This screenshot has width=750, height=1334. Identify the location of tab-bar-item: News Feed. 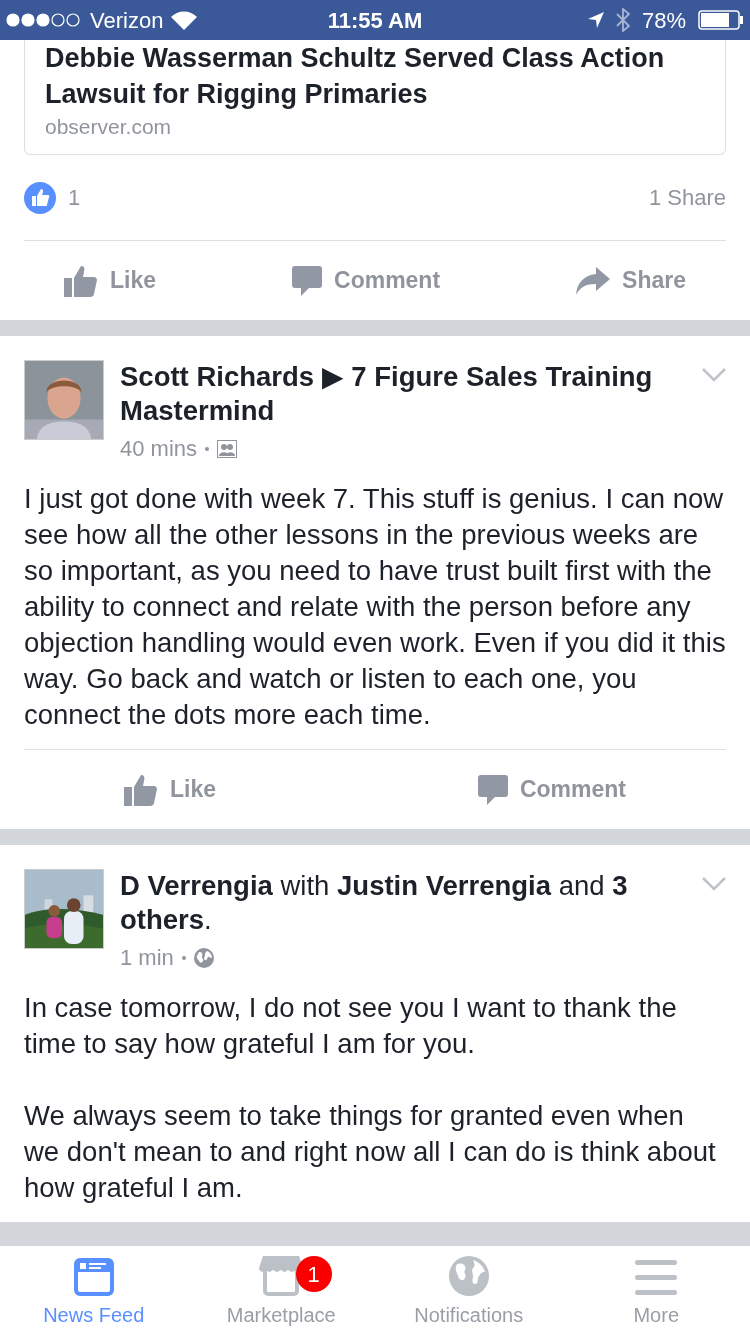
(94, 1290).